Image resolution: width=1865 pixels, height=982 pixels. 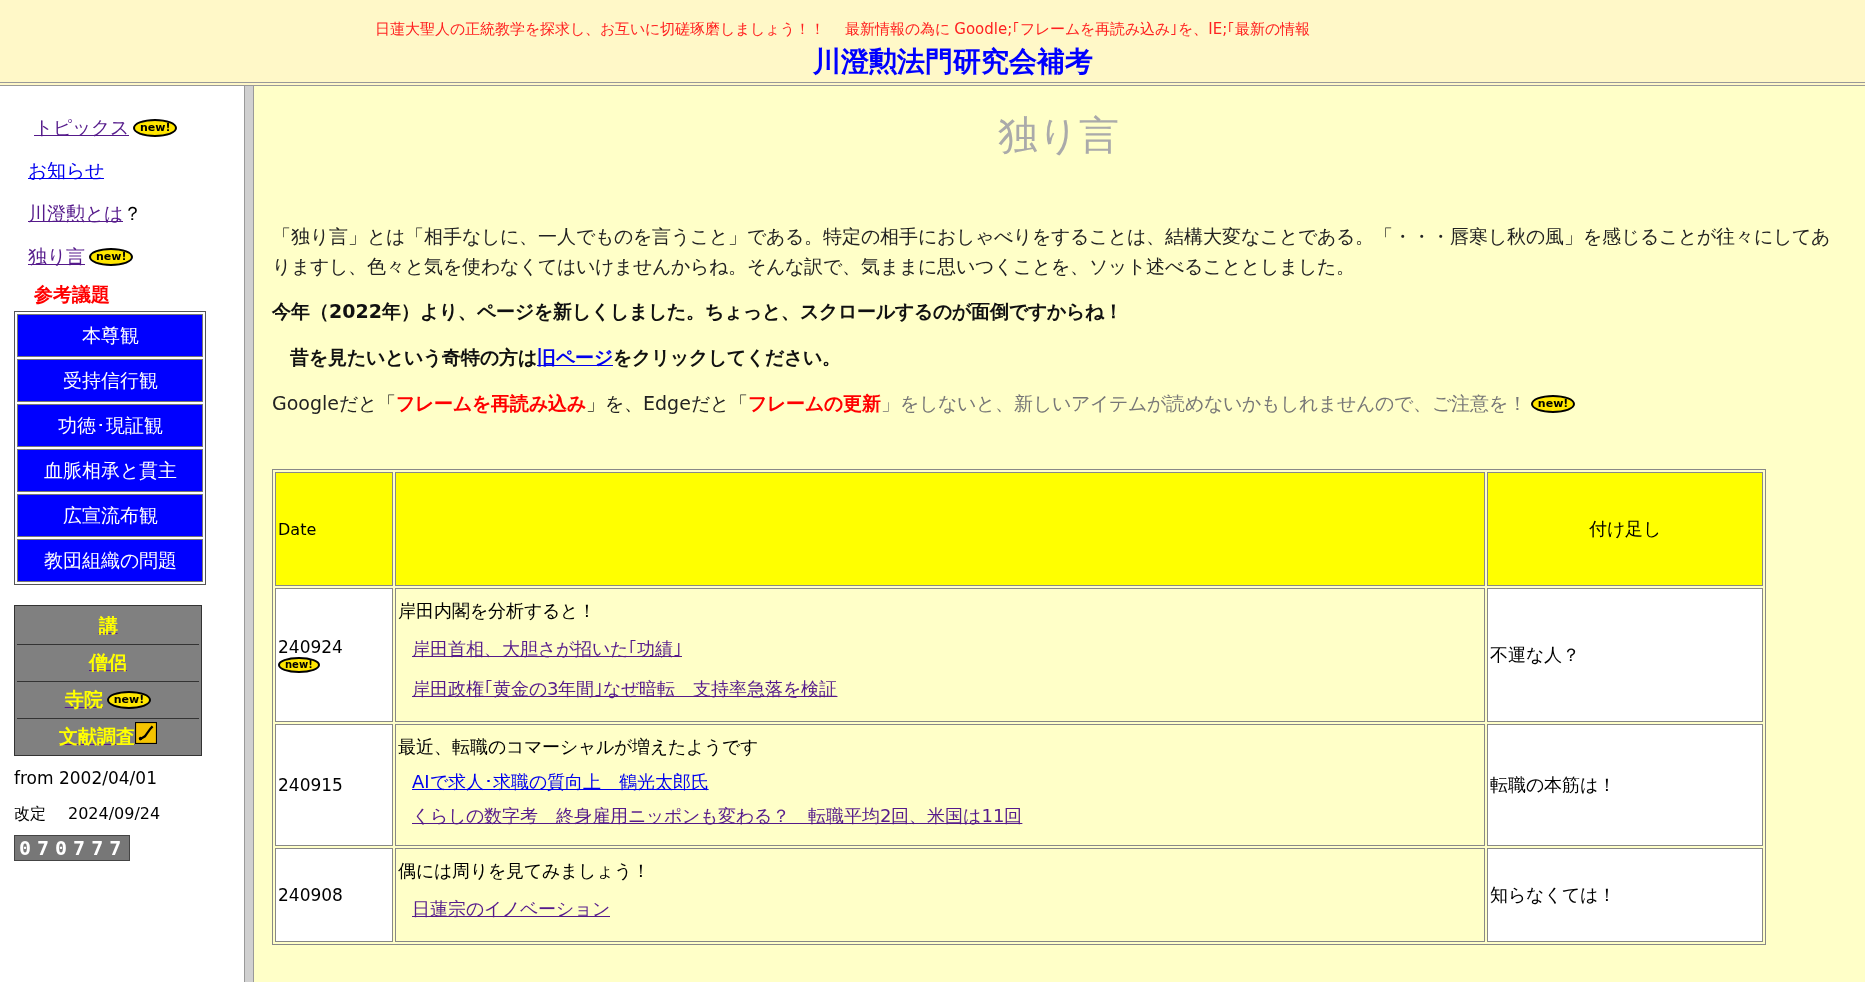 I want to click on since-date: from 2002/04/01, so click(x=86, y=778).